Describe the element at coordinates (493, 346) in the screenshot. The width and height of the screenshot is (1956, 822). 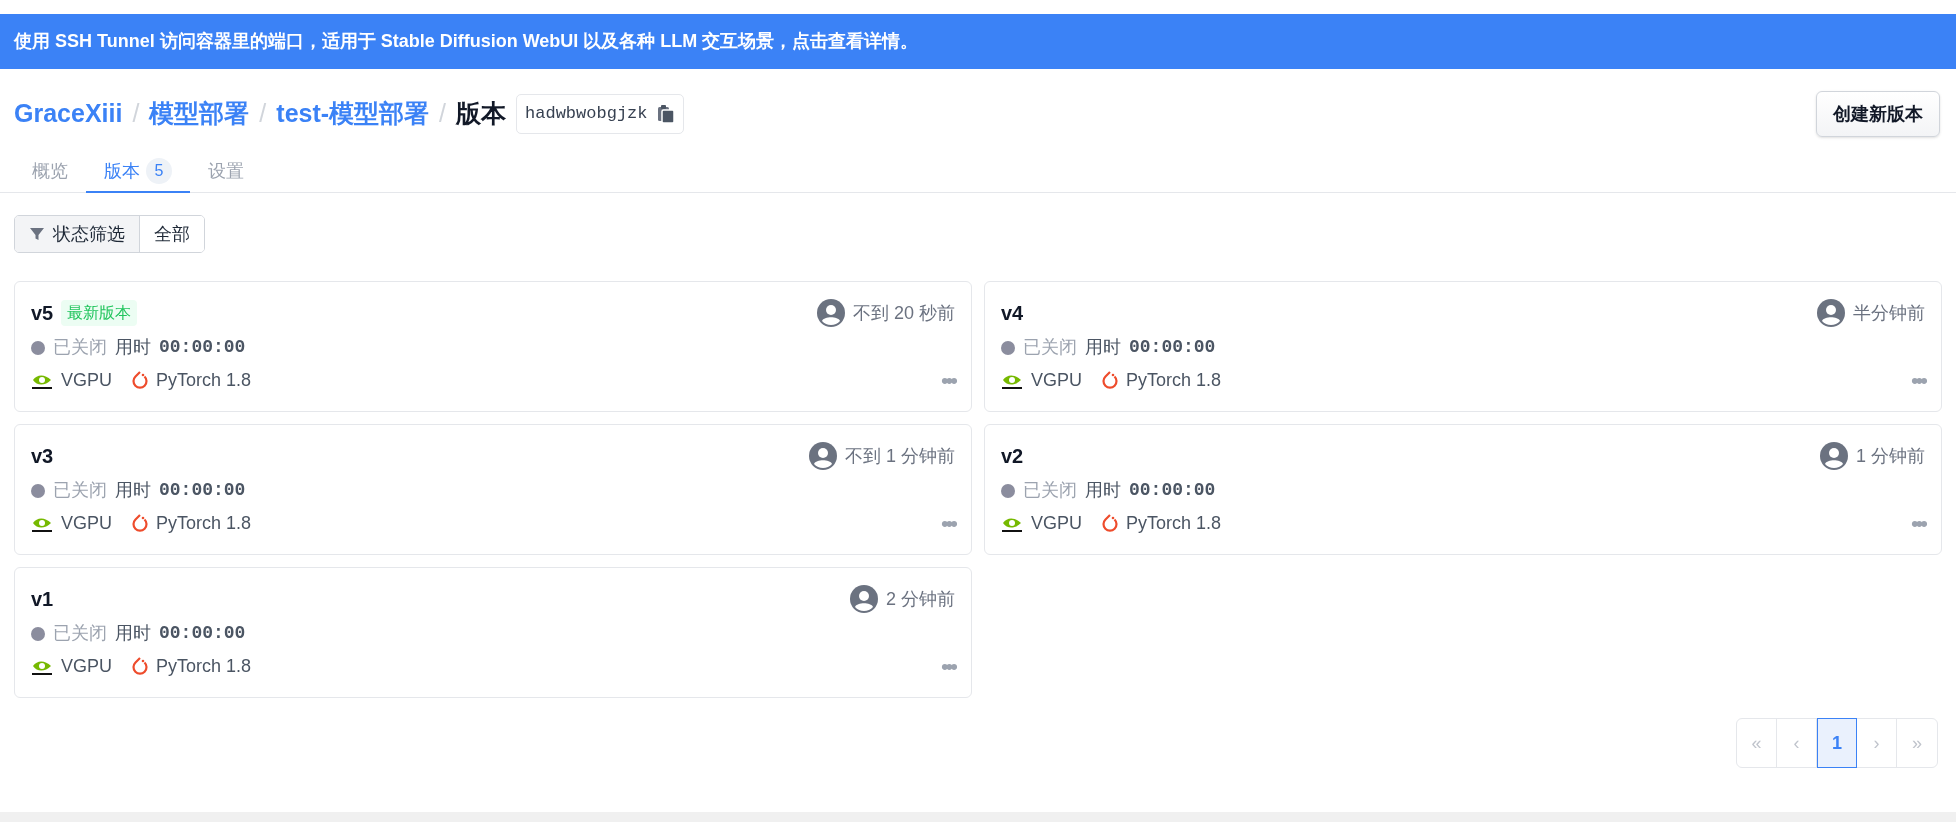
I see `version-card: v5 最新版本 不到 20 秒前 已关闭 用时 00:00:00 VGPU PyTorch 1.8 •••` at that location.